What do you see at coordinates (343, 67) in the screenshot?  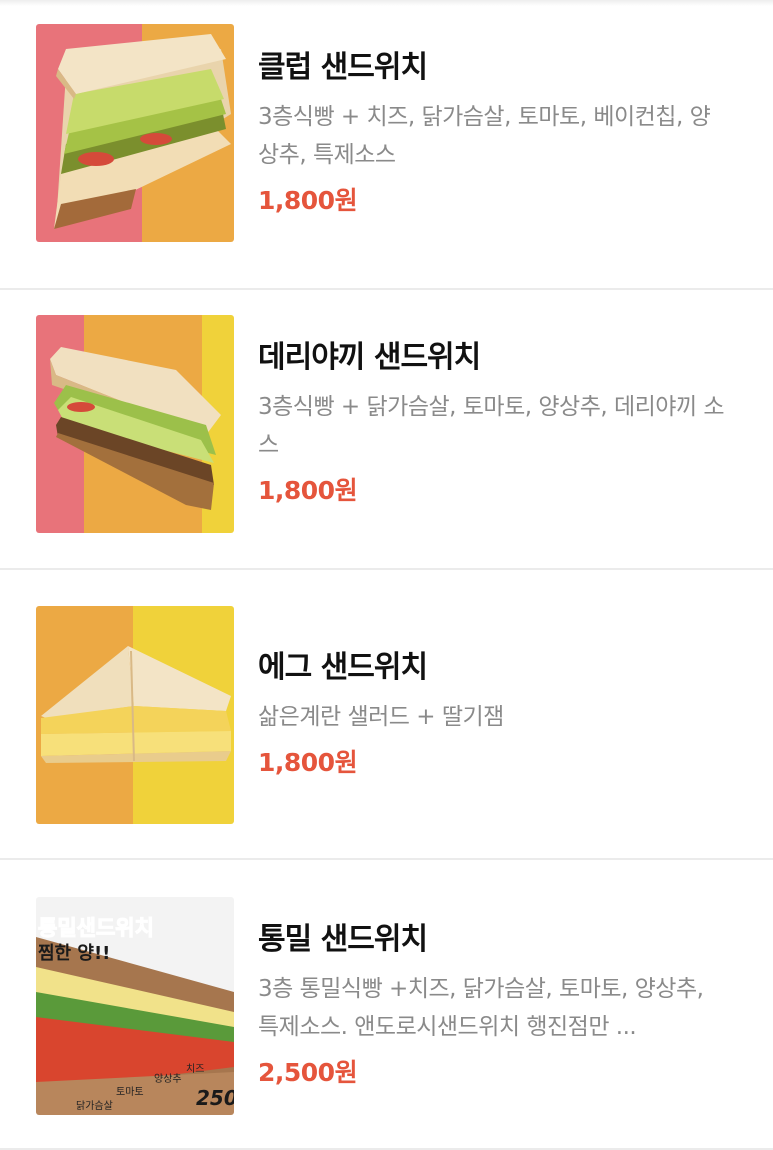 I see `menu-item-name: 클럽 샌드위치` at bounding box center [343, 67].